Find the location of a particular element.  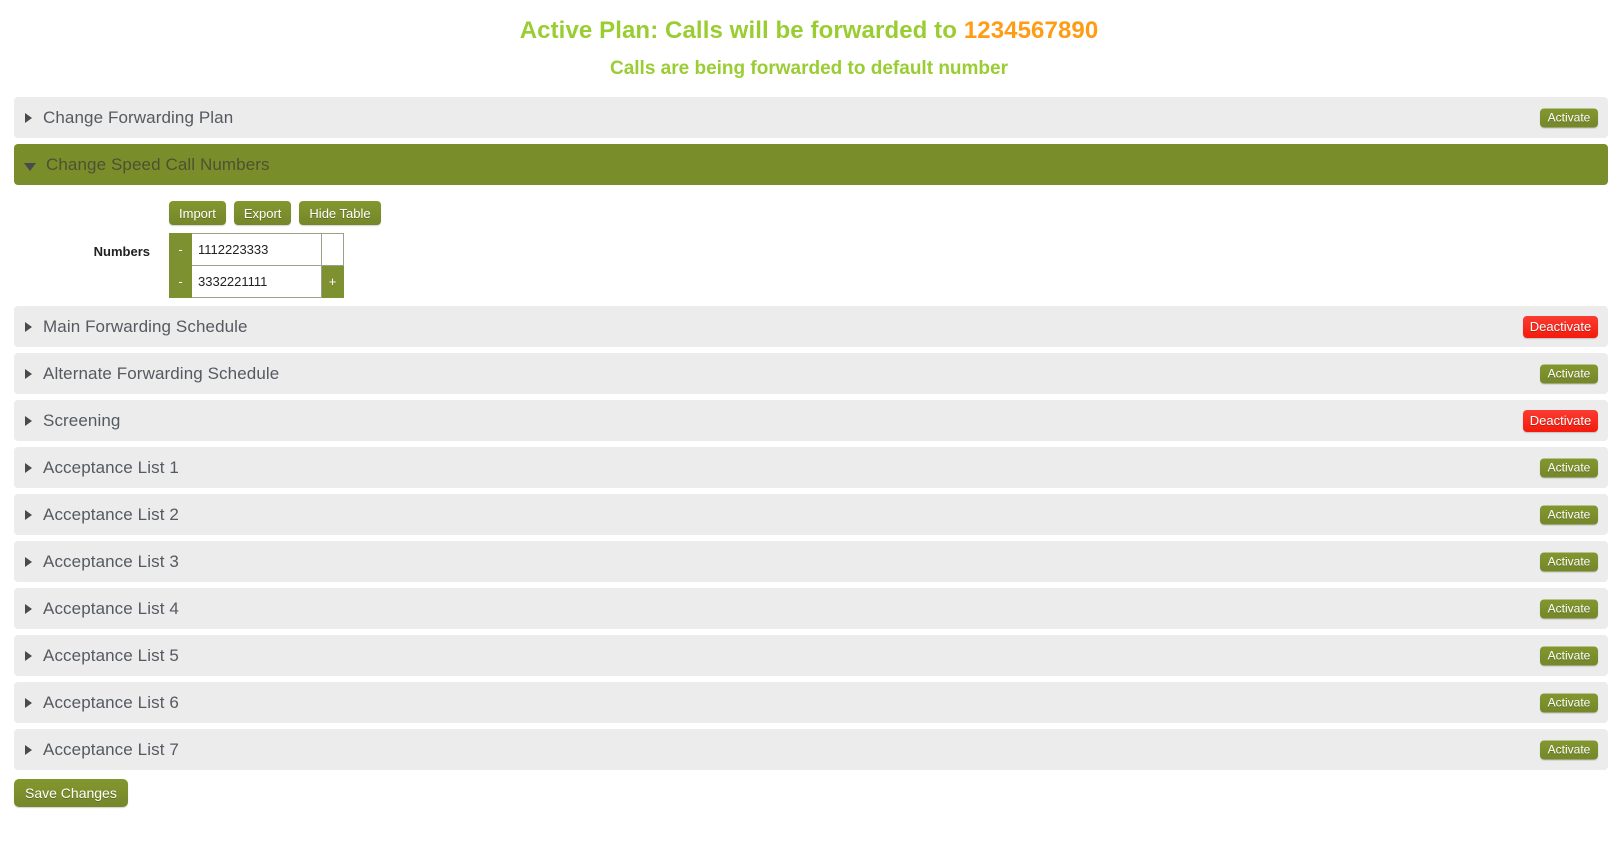

forward-number: 1234567890 is located at coordinates (1031, 30).